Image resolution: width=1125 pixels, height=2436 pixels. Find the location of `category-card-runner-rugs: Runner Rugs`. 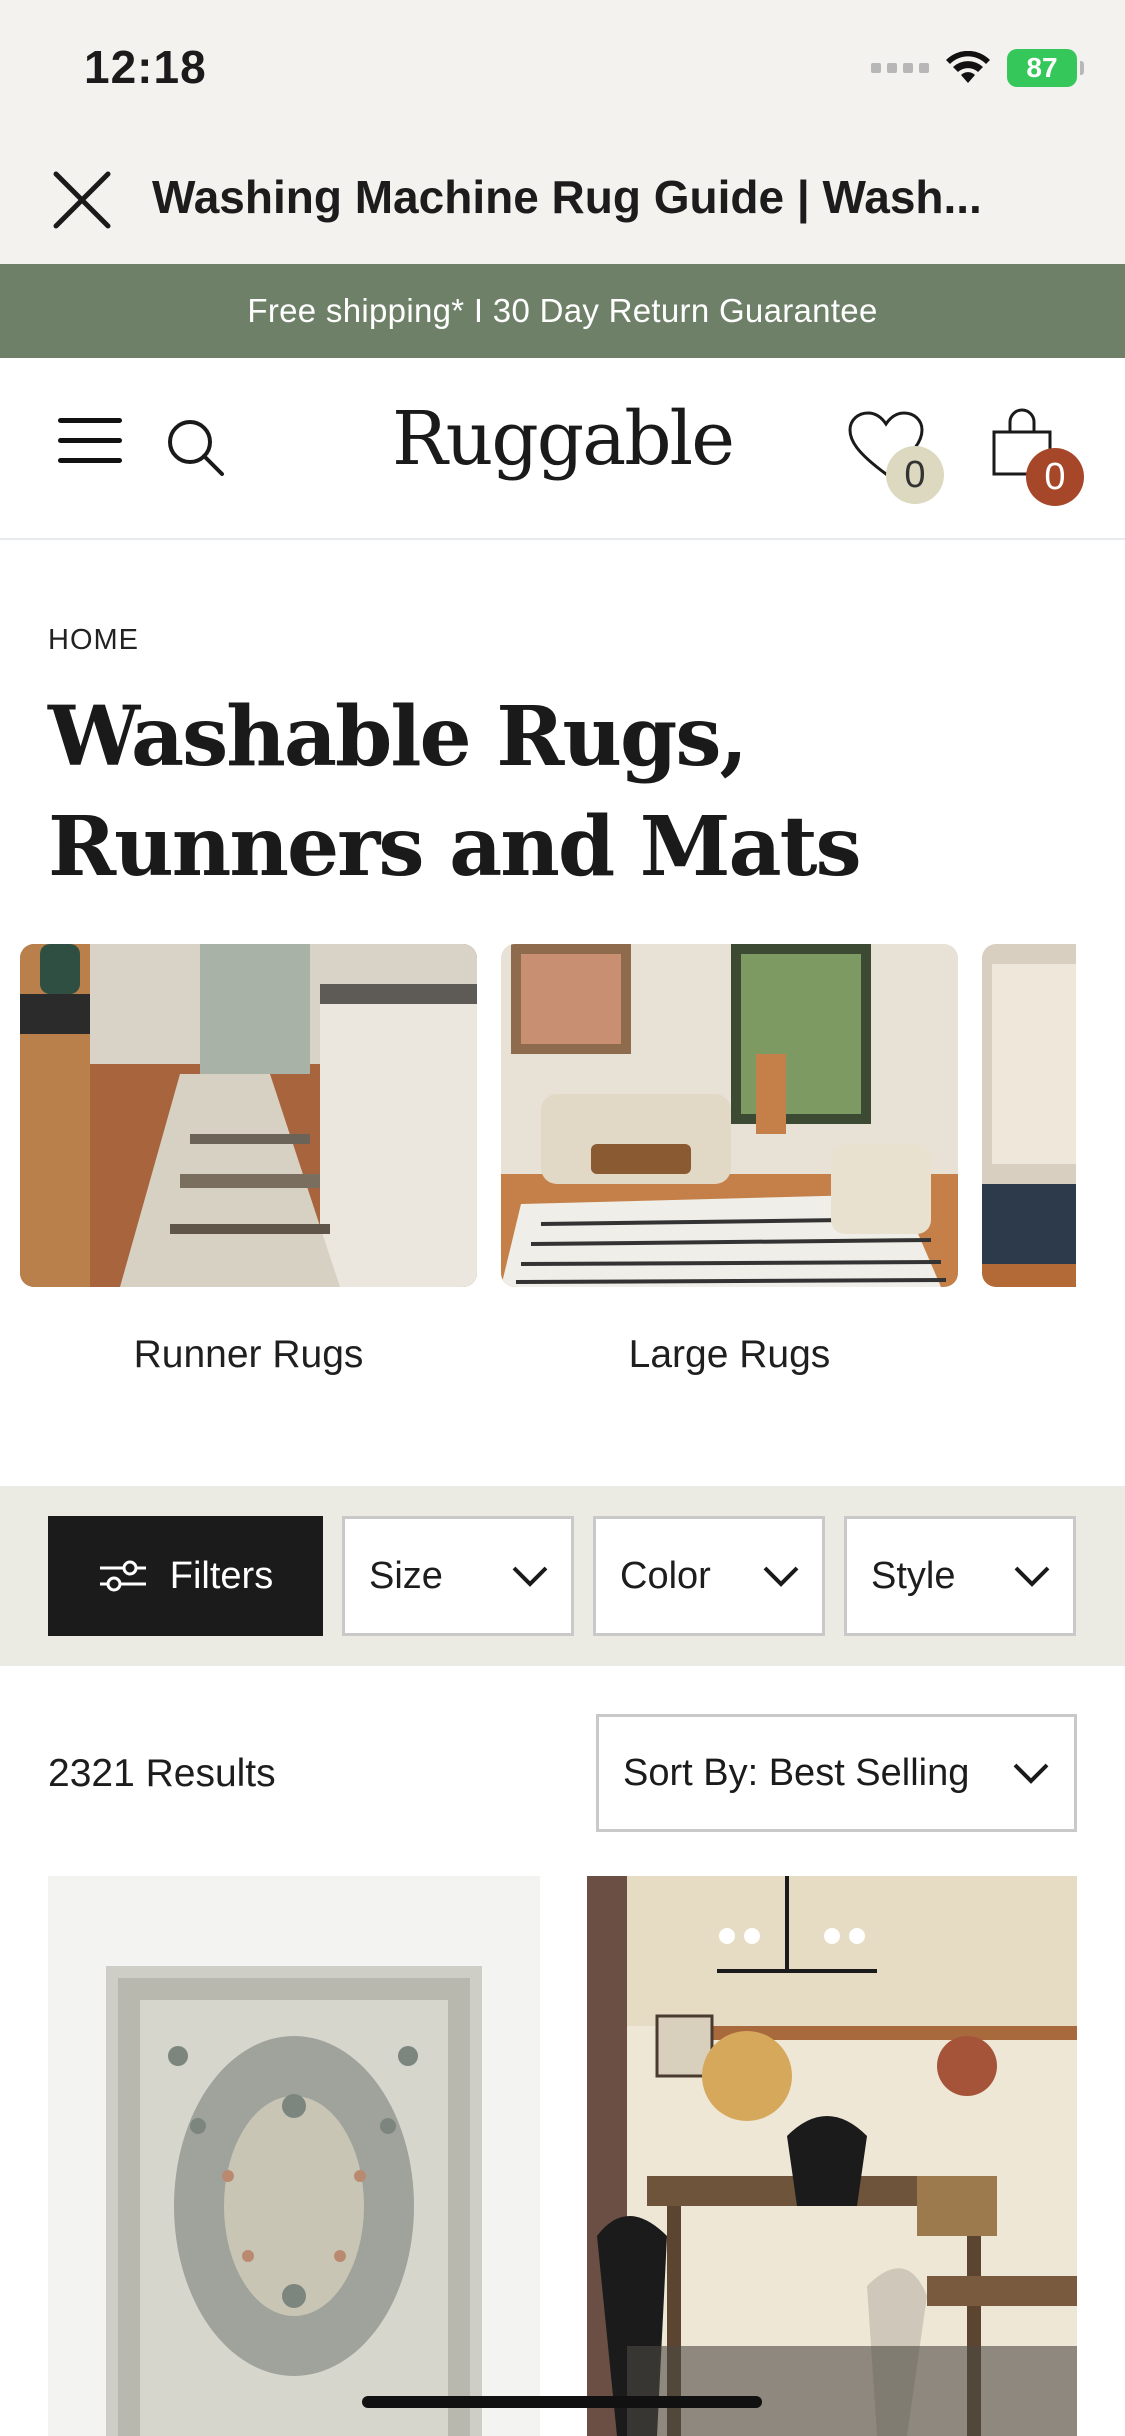

category-card-runner-rugs: Runner Rugs is located at coordinates (248, 1160).